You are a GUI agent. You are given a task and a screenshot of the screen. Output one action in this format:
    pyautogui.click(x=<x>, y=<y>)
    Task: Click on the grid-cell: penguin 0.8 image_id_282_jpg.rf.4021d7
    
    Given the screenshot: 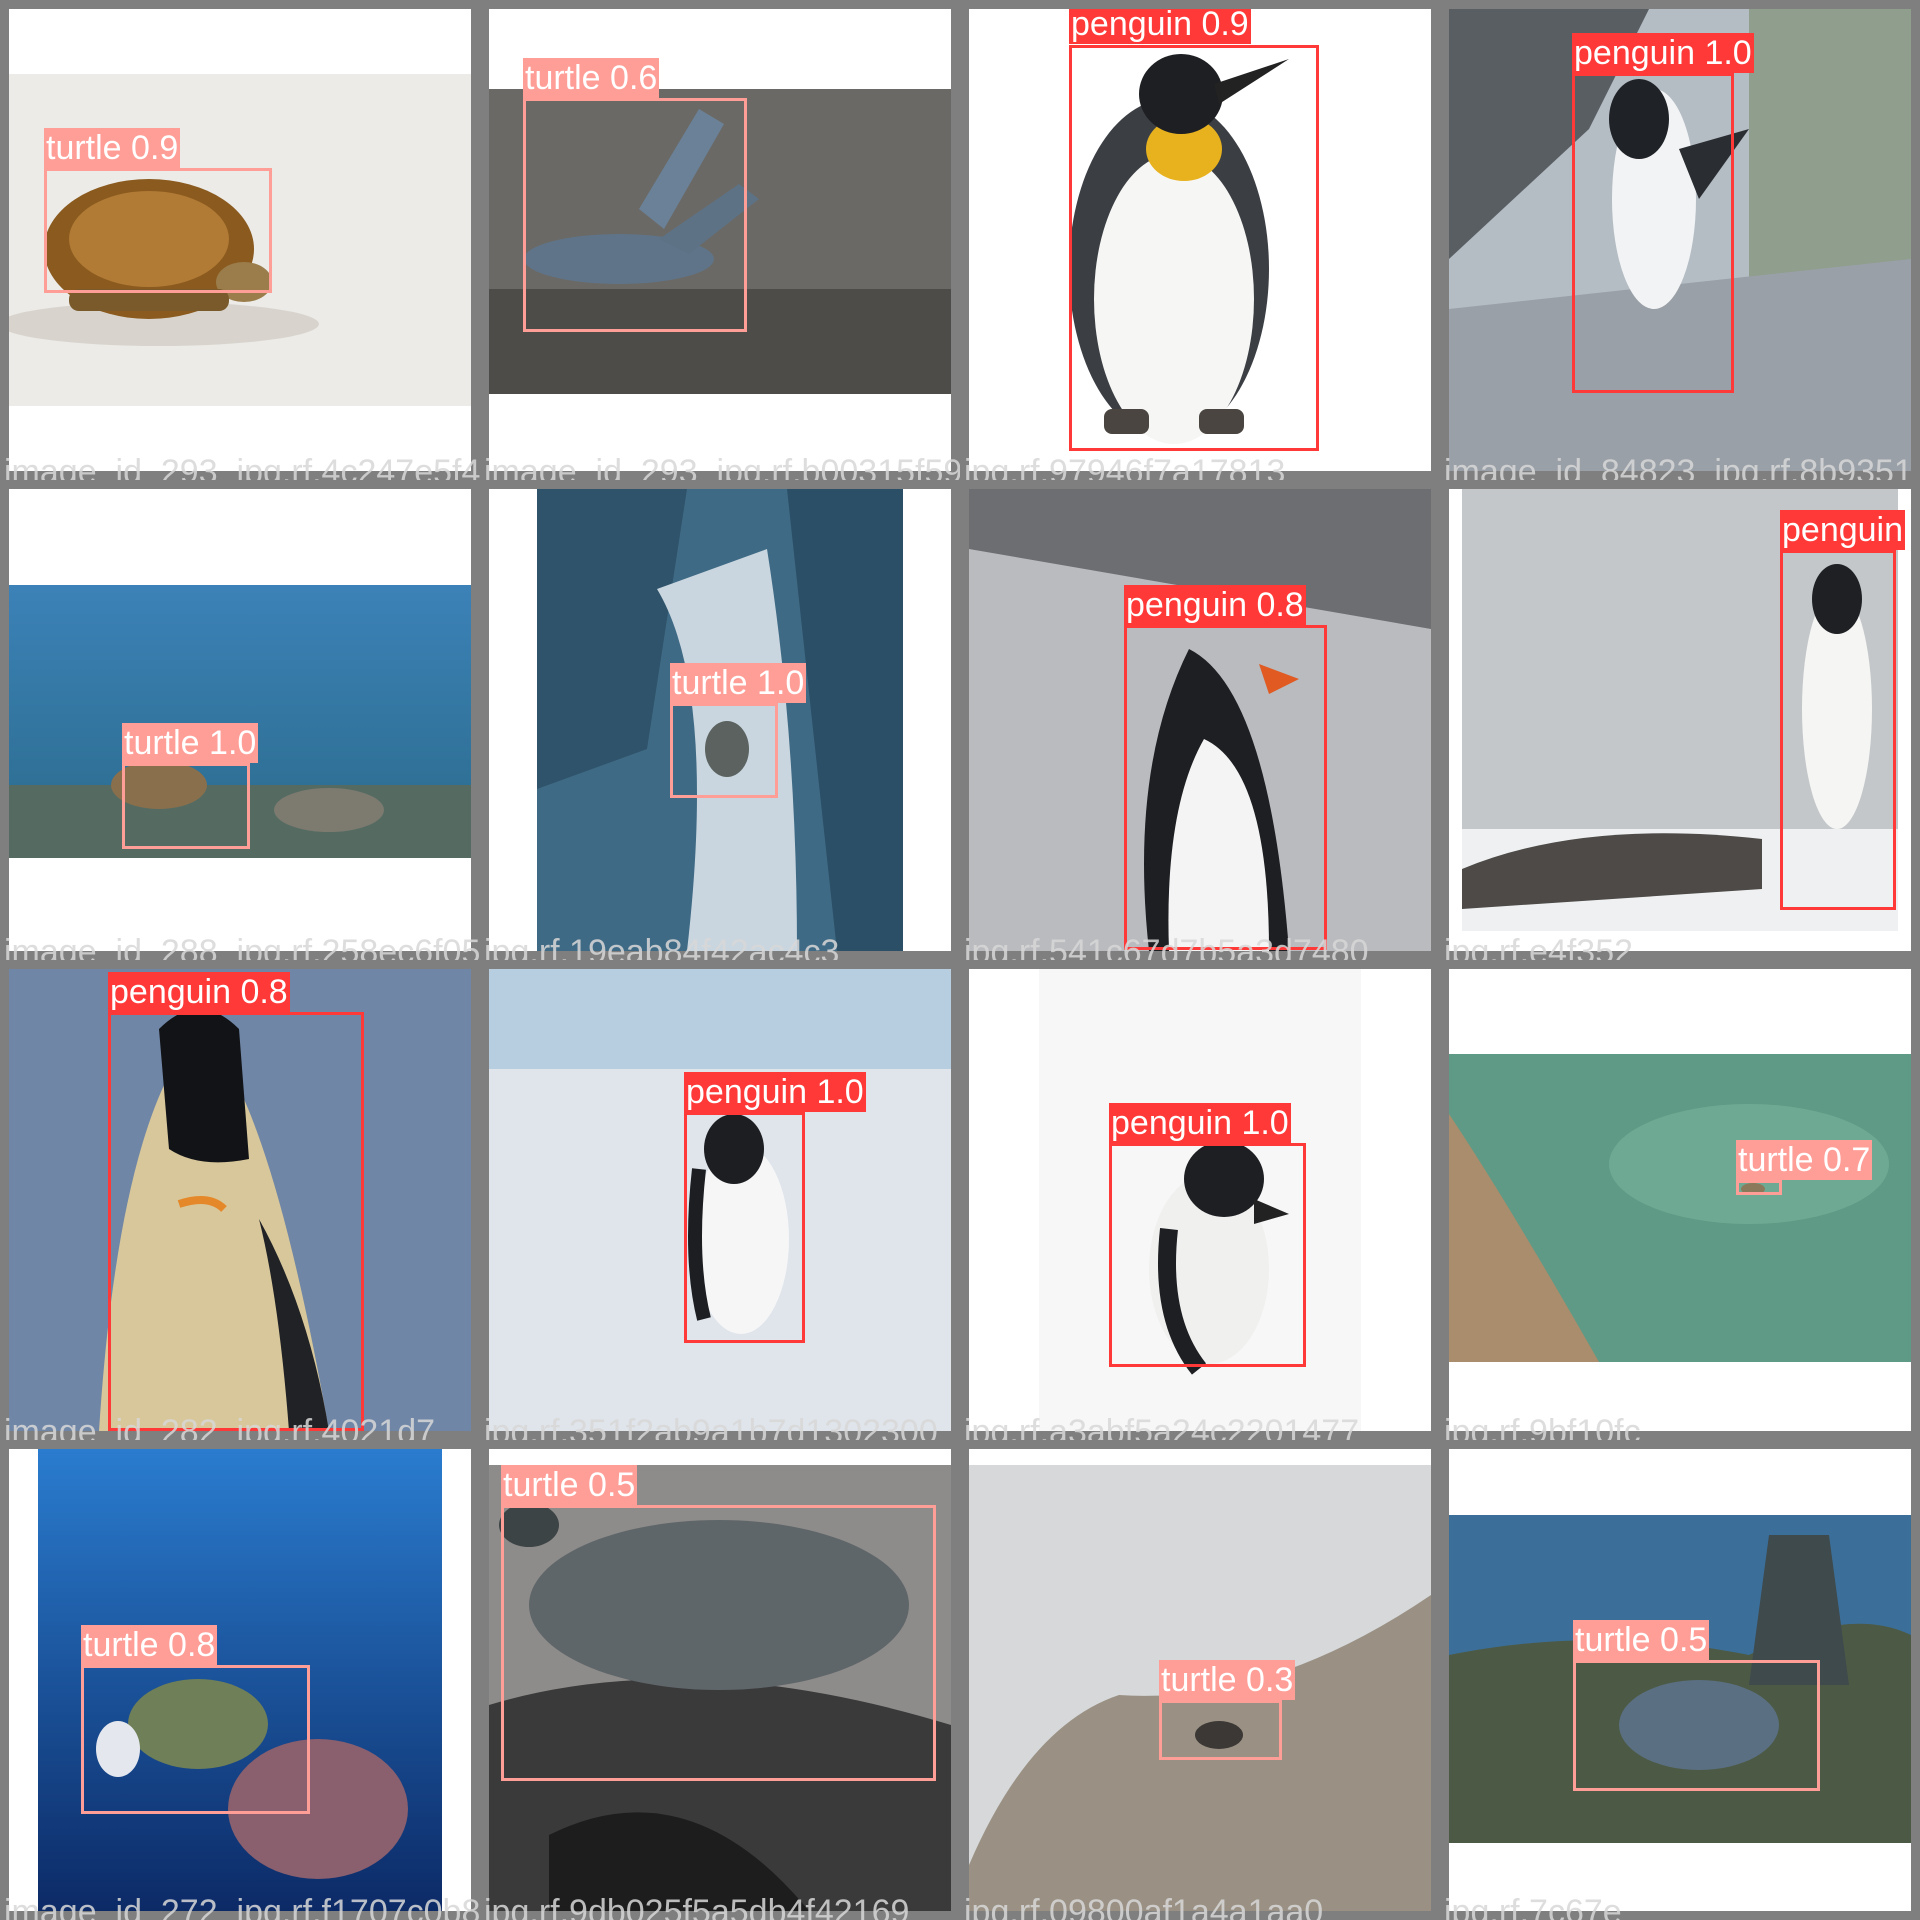 What is the action you would take?
    pyautogui.click(x=240, y=1200)
    